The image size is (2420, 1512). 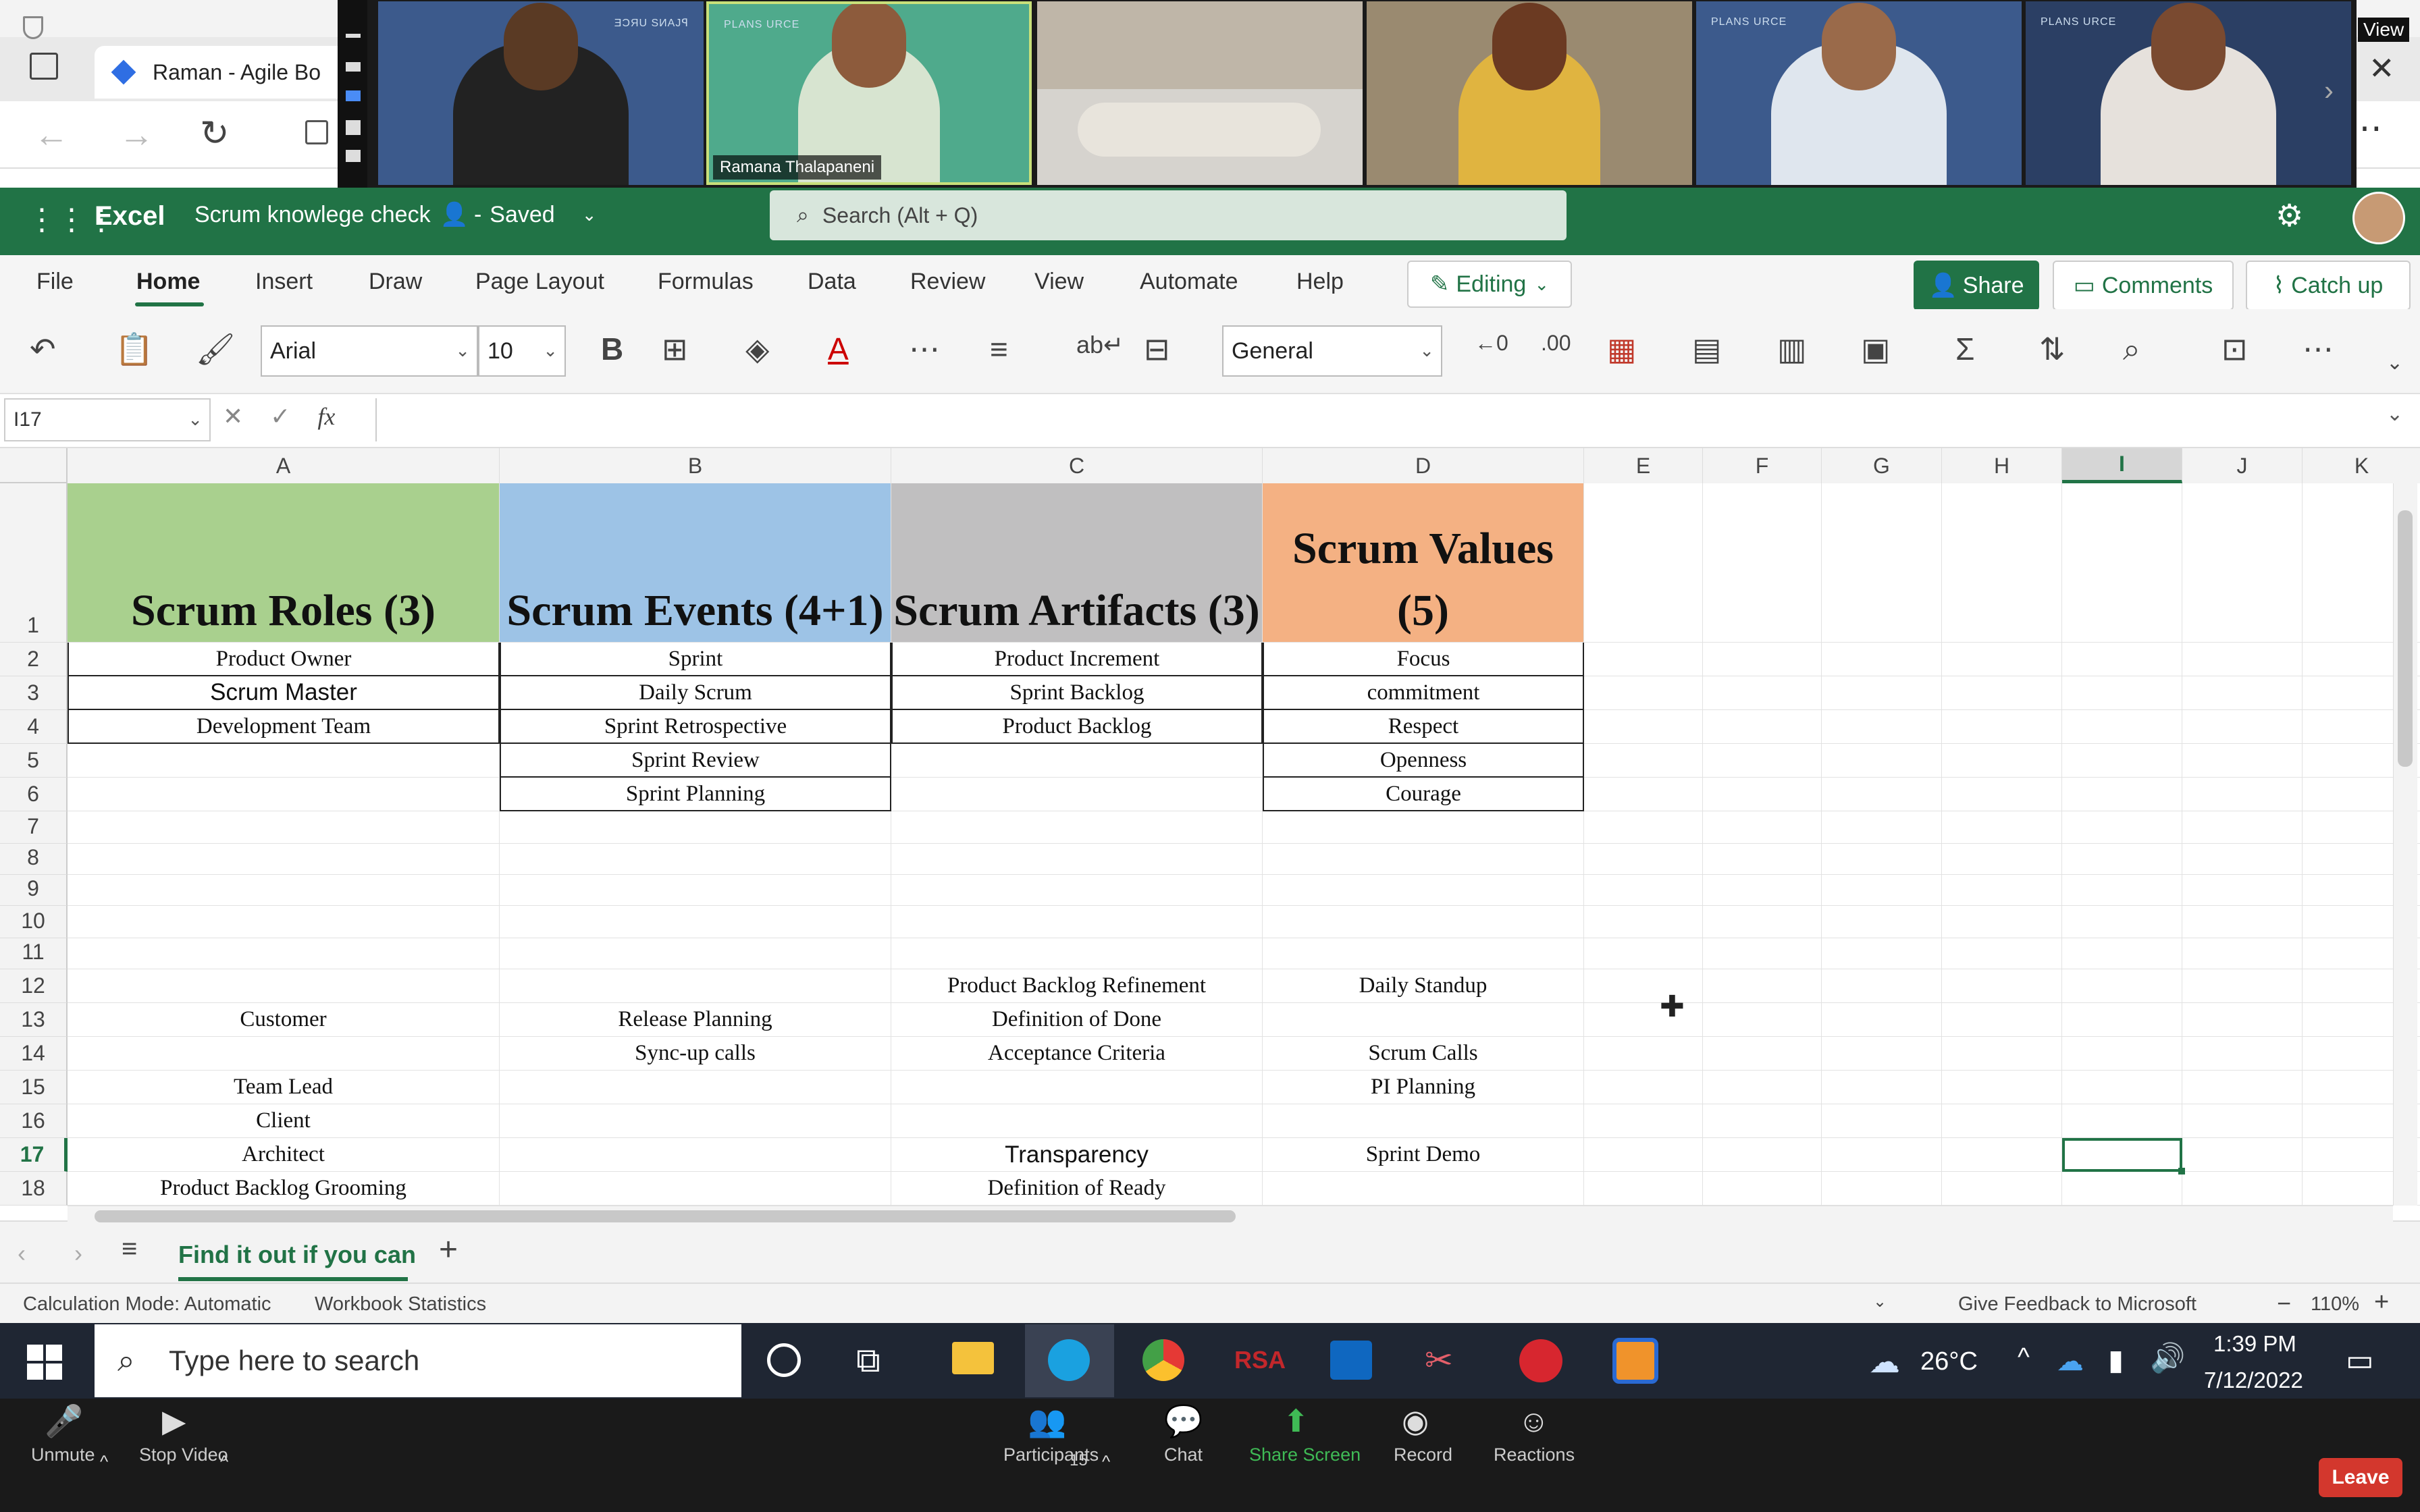 What do you see at coordinates (1168, 215) in the screenshot?
I see `search-input: ⌕ Search (Alt + Q)` at bounding box center [1168, 215].